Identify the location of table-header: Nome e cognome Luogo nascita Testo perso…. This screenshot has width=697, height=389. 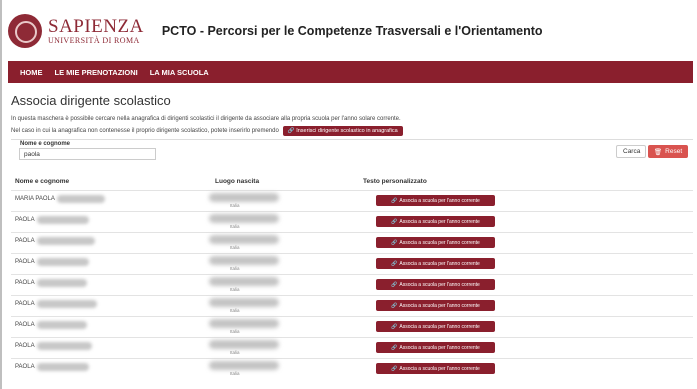
(354, 183).